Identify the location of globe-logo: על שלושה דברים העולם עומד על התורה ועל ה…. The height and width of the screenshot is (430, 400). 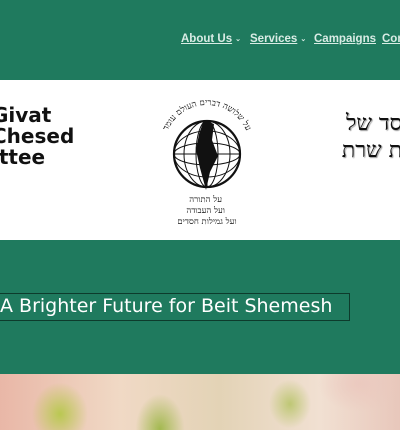
(207, 162).